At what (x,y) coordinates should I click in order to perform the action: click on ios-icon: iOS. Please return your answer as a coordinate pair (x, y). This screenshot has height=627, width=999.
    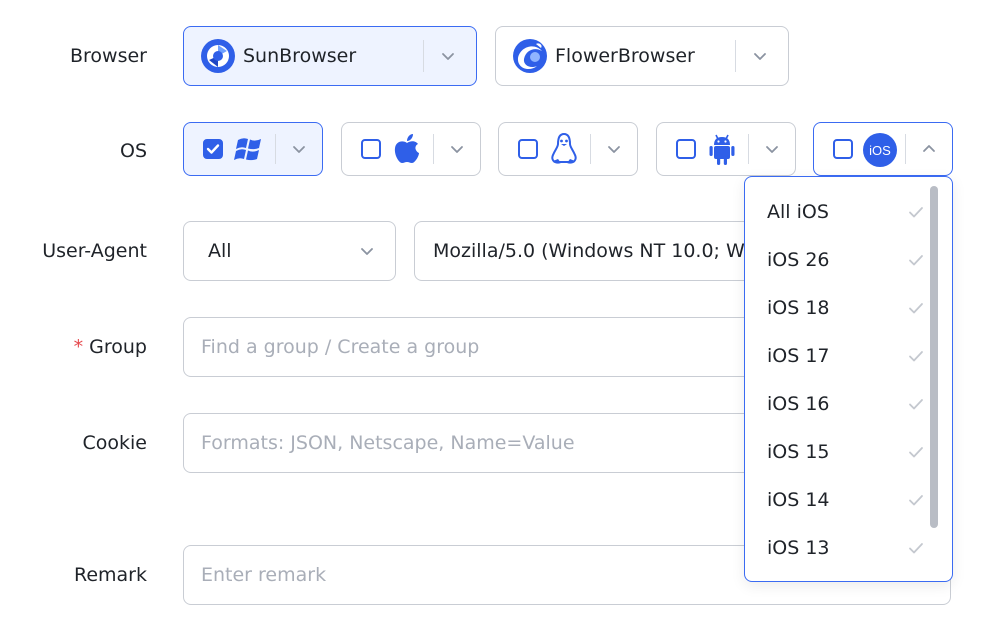
    Looking at the image, I should click on (880, 150).